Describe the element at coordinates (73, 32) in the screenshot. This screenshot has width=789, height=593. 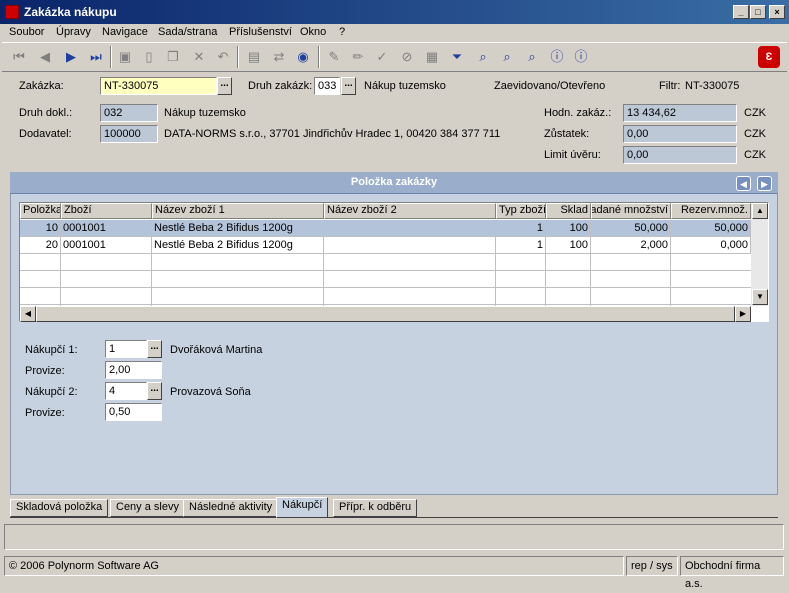
I see `menu-upravy: Úpravy` at that location.